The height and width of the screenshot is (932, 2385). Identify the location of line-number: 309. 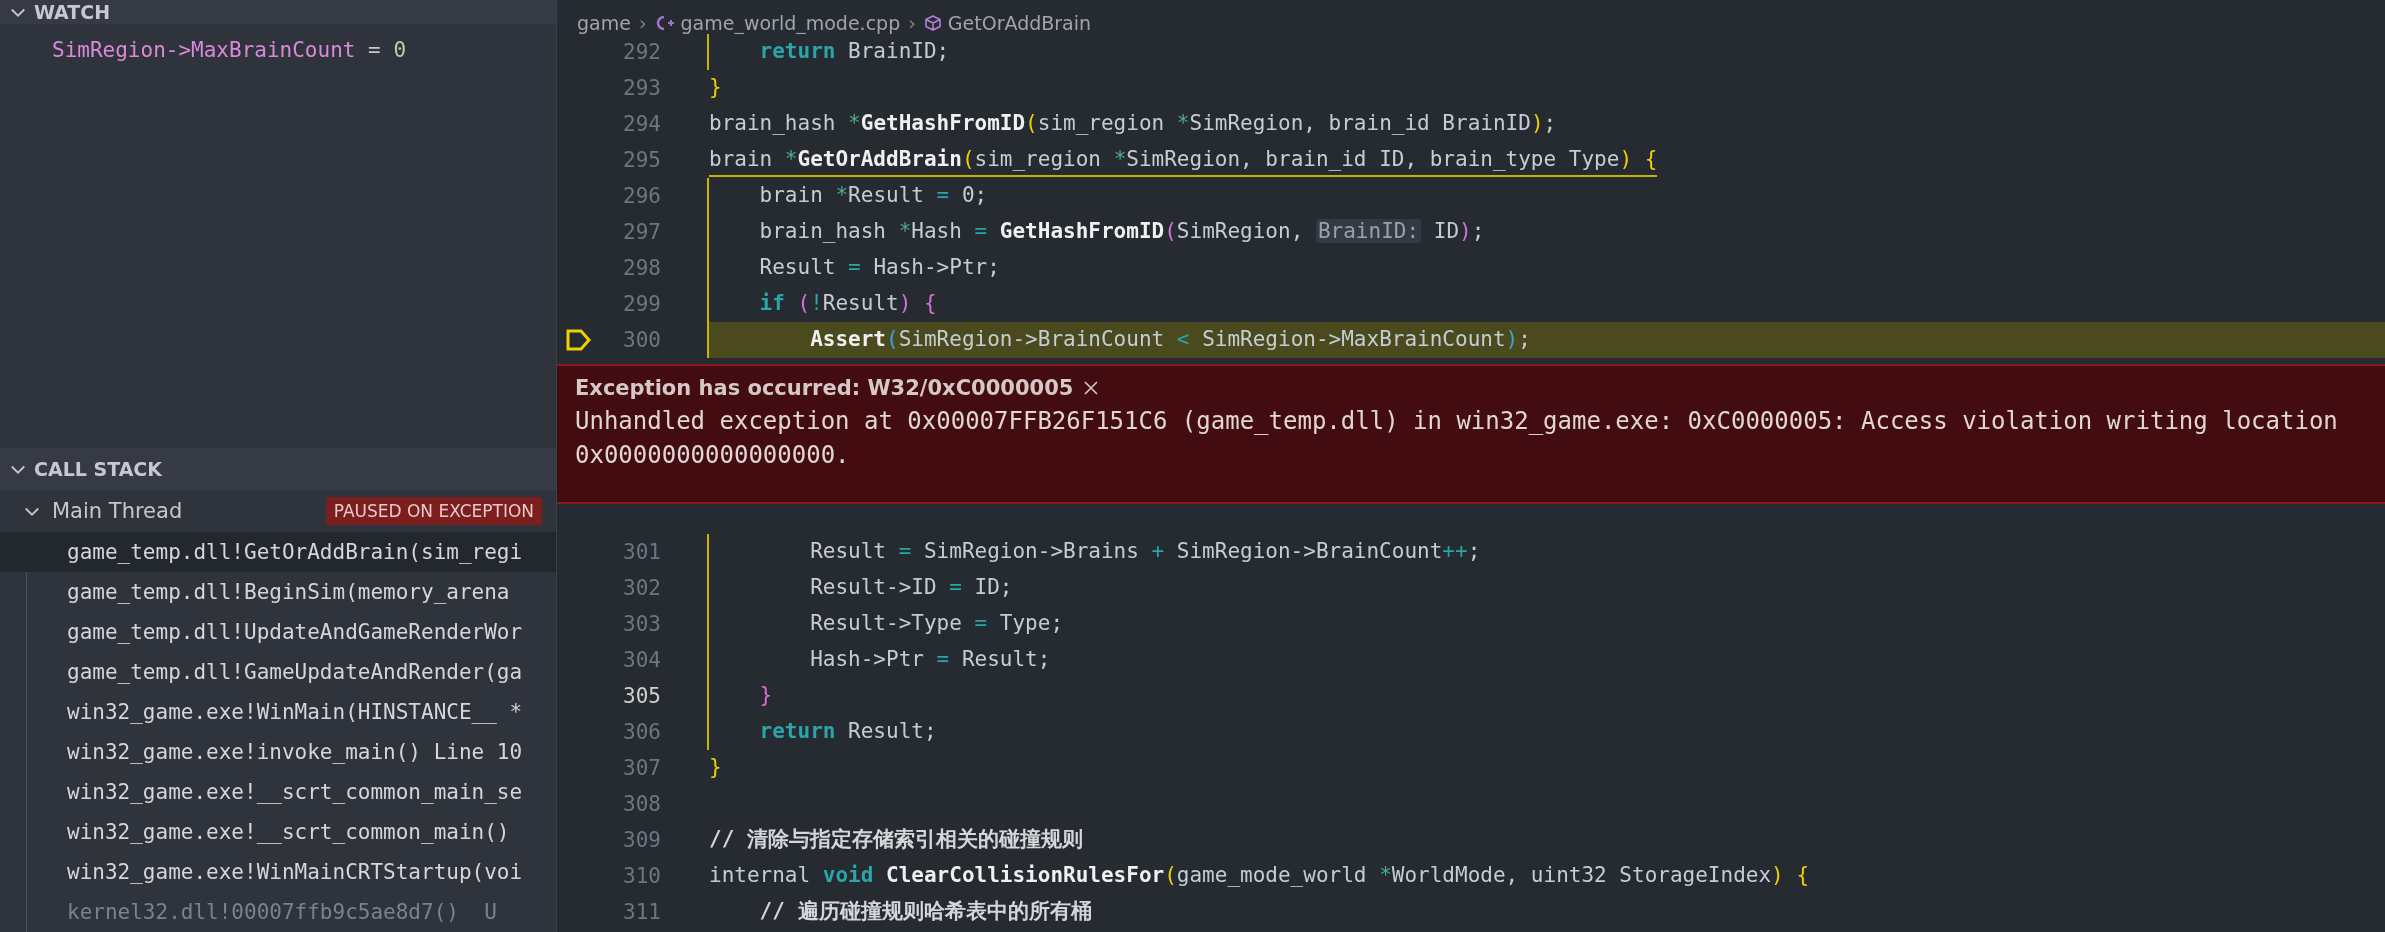
(641, 840).